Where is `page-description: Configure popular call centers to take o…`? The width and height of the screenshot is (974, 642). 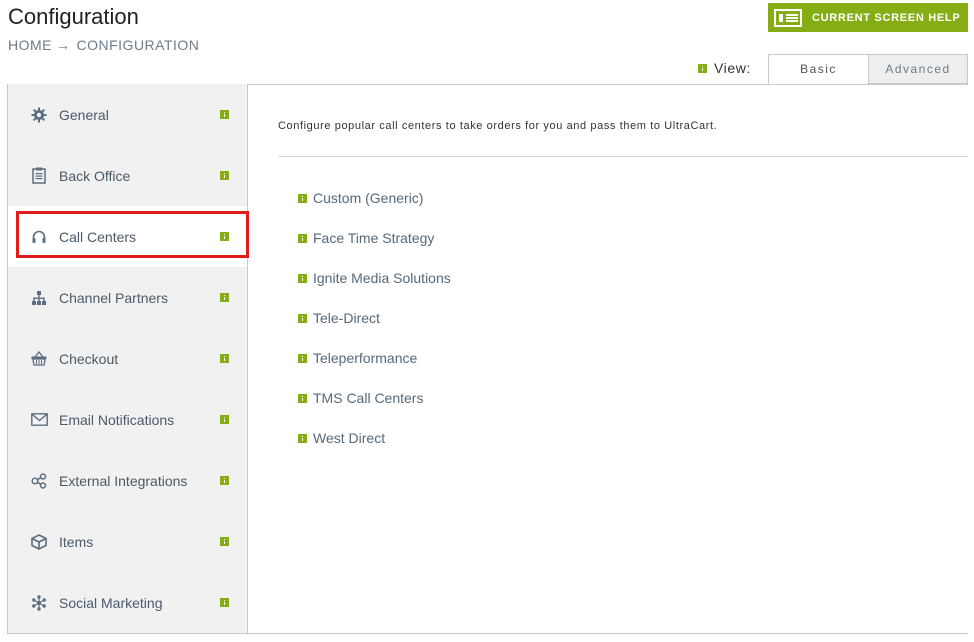
page-description: Configure popular call centers to take o… is located at coordinates (498, 126).